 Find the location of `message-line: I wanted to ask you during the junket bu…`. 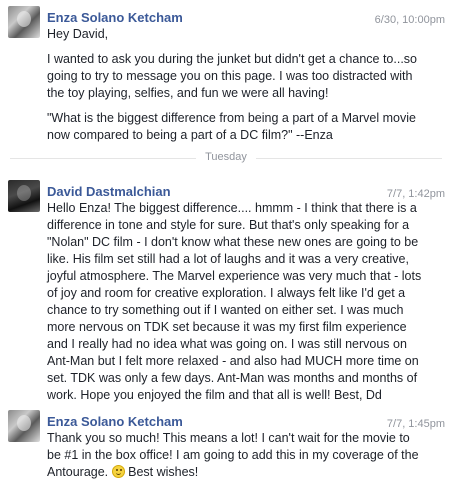

message-line: I wanted to ask you during the junket bu… is located at coordinates (232, 59).